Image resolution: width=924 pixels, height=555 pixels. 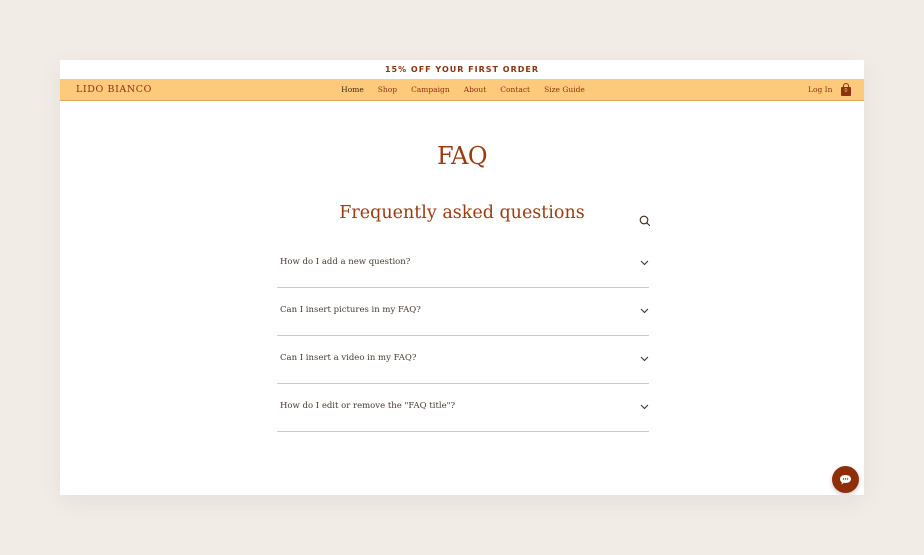 I want to click on faq-question: How do I add a new question?, so click(x=345, y=262).